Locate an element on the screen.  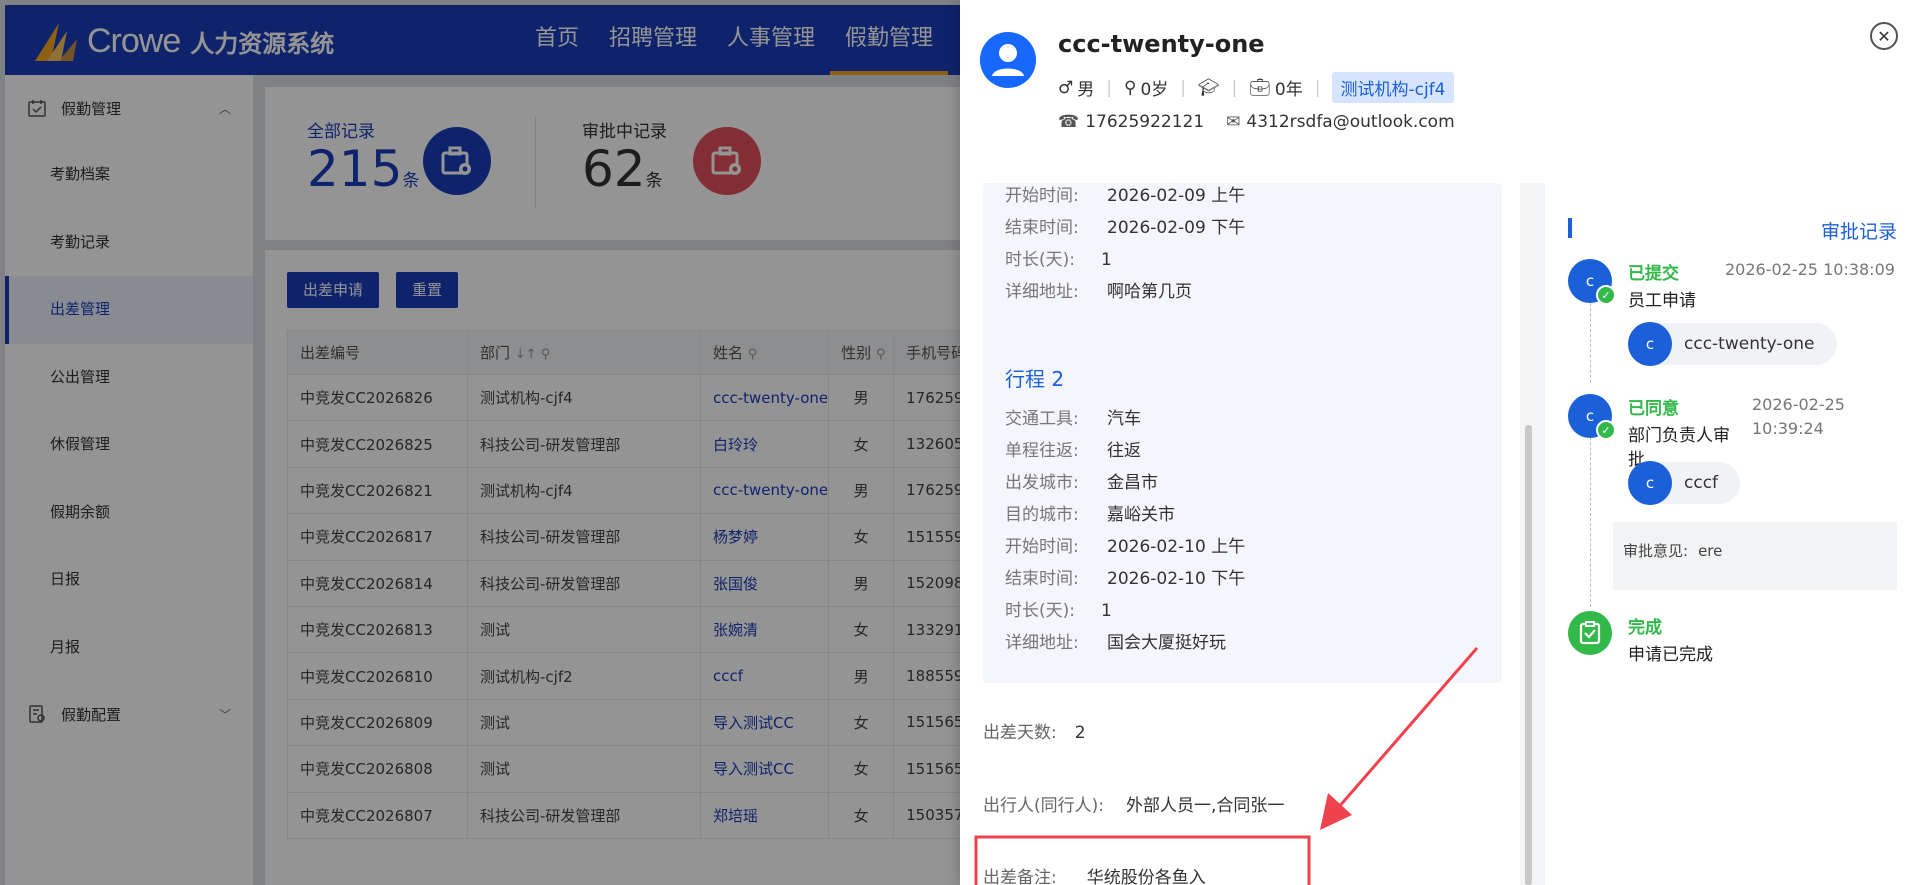
contact-info: ☎ 17625922121 ✉ 4312rsdfa@outlook.com is located at coordinates (1256, 122).